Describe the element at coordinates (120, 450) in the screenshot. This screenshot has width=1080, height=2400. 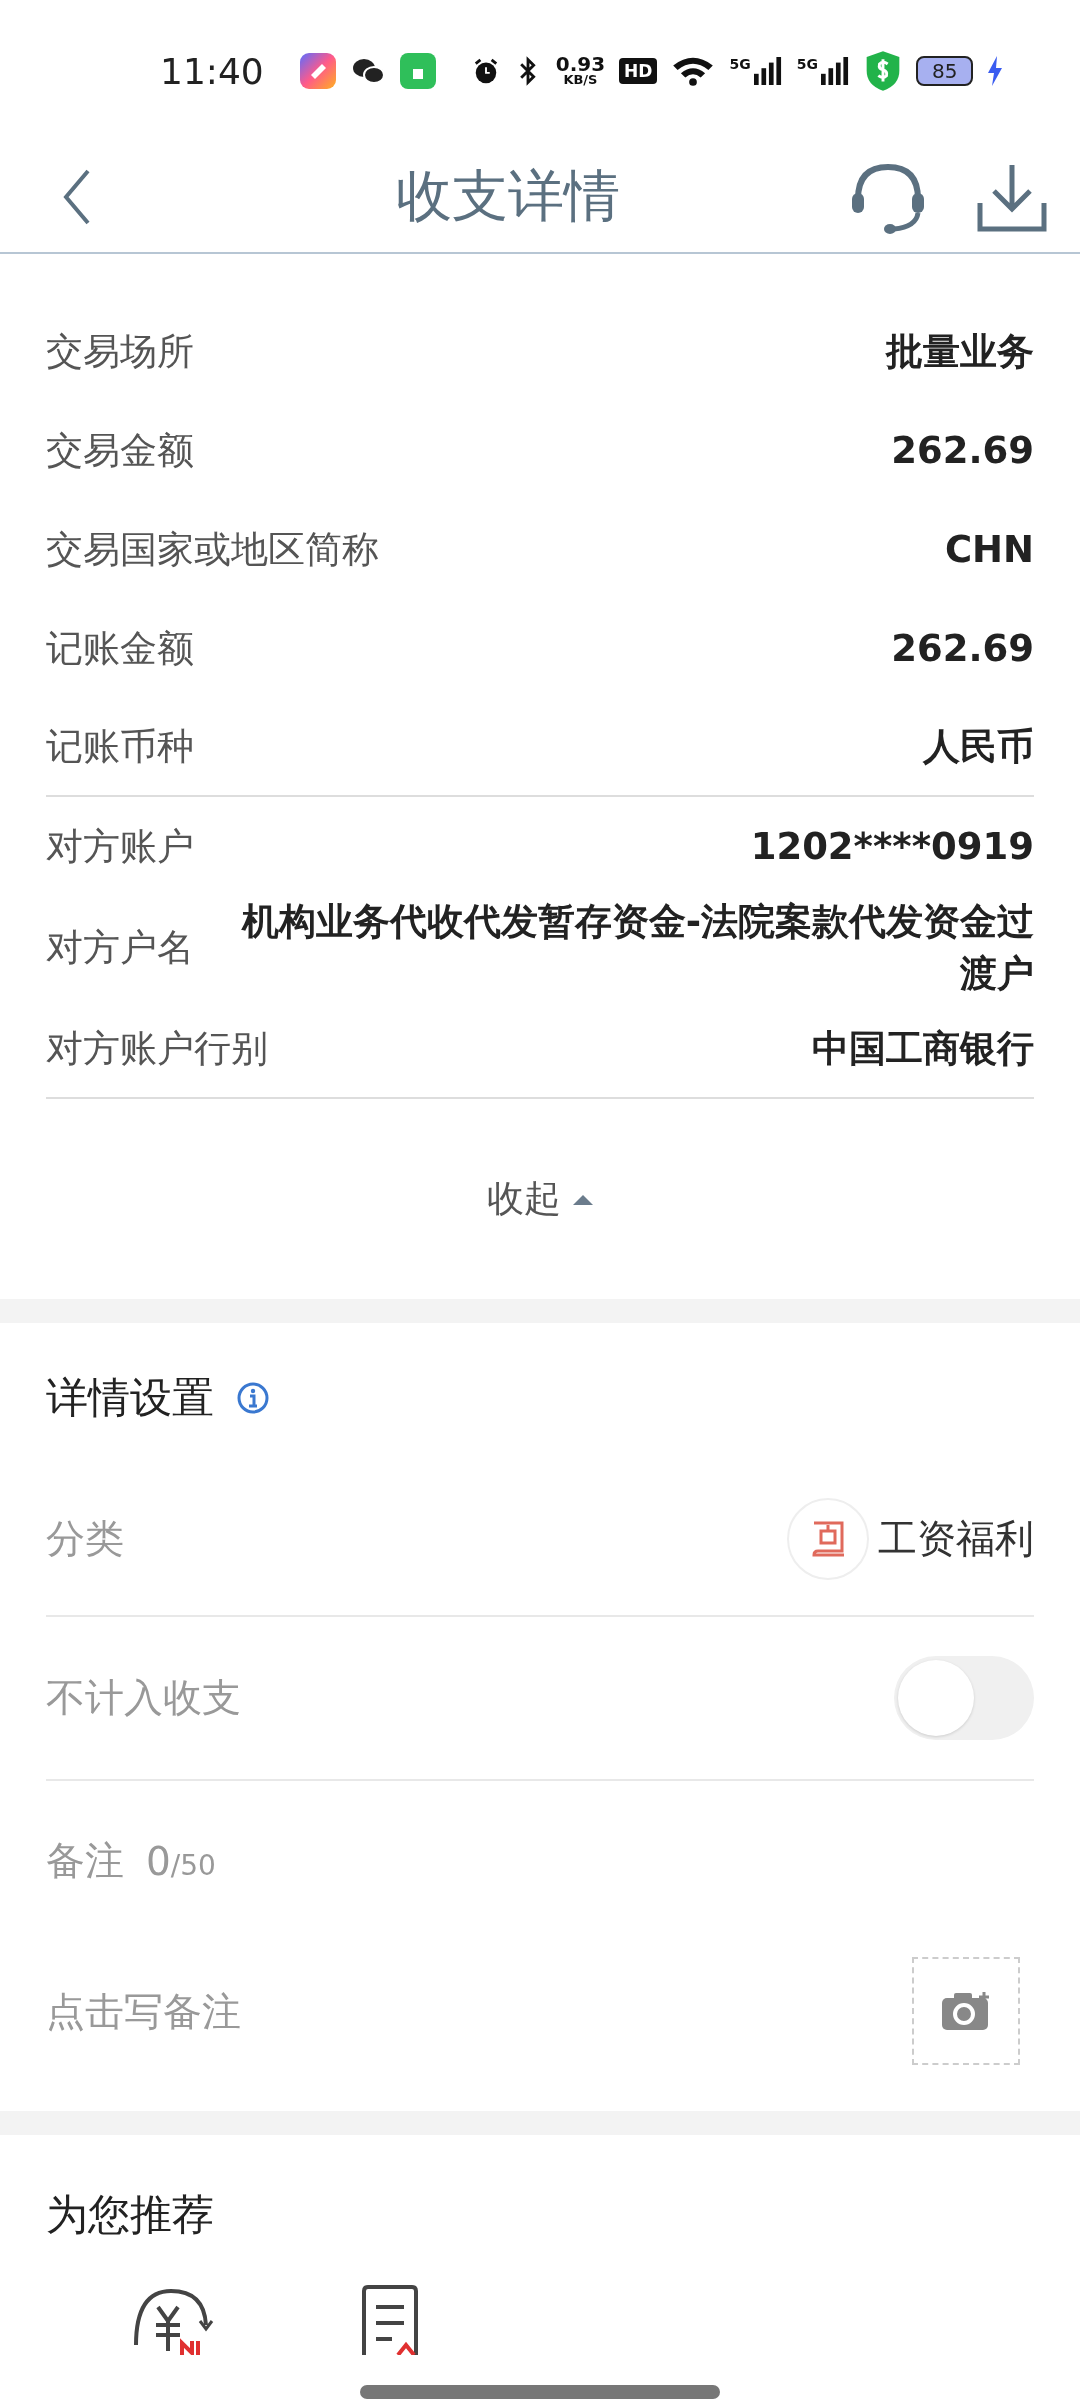
I see `field-label: 交易金额` at that location.